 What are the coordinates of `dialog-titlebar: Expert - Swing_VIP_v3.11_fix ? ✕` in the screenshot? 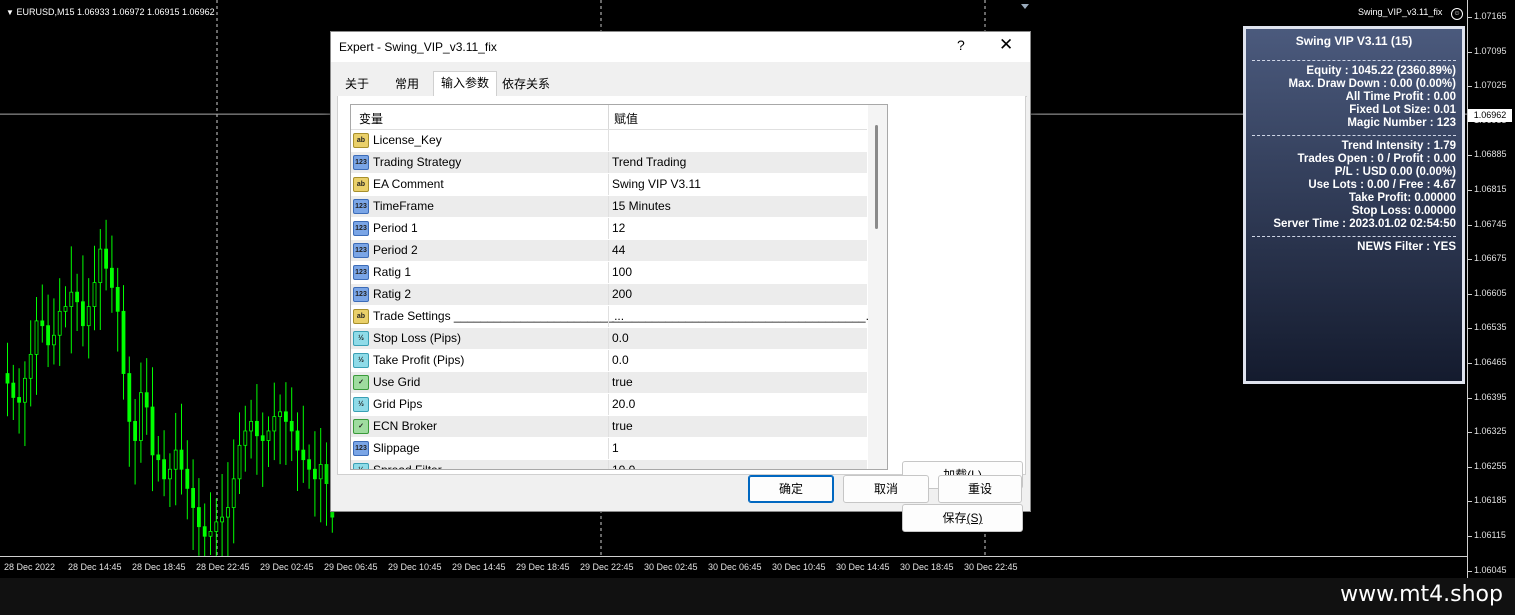 It's located at (680, 47).